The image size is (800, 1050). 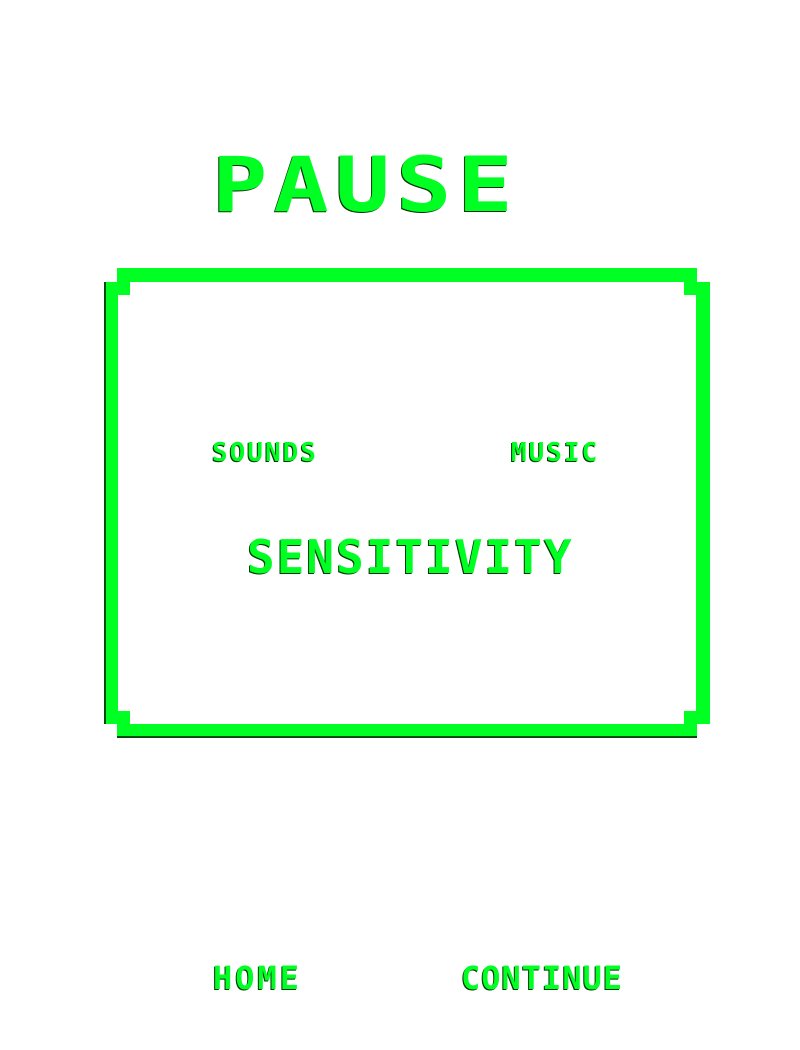 I want to click on panel-border-top, so click(x=407, y=275).